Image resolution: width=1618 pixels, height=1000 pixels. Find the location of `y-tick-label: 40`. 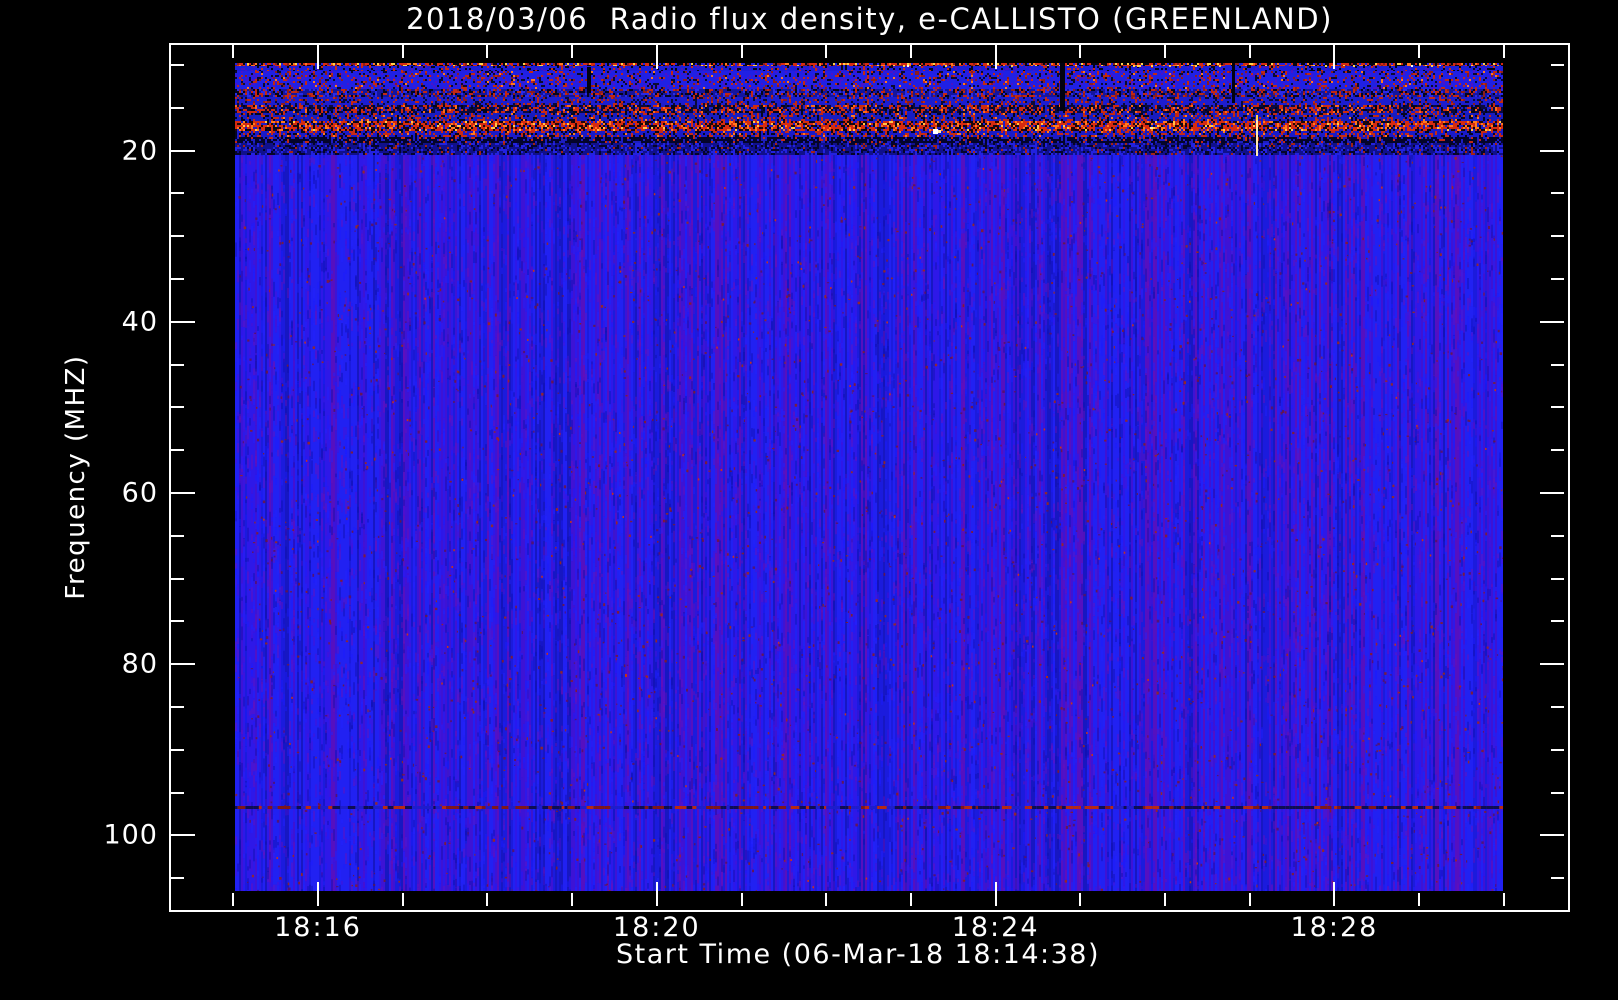

y-tick-label: 40 is located at coordinates (139, 322).